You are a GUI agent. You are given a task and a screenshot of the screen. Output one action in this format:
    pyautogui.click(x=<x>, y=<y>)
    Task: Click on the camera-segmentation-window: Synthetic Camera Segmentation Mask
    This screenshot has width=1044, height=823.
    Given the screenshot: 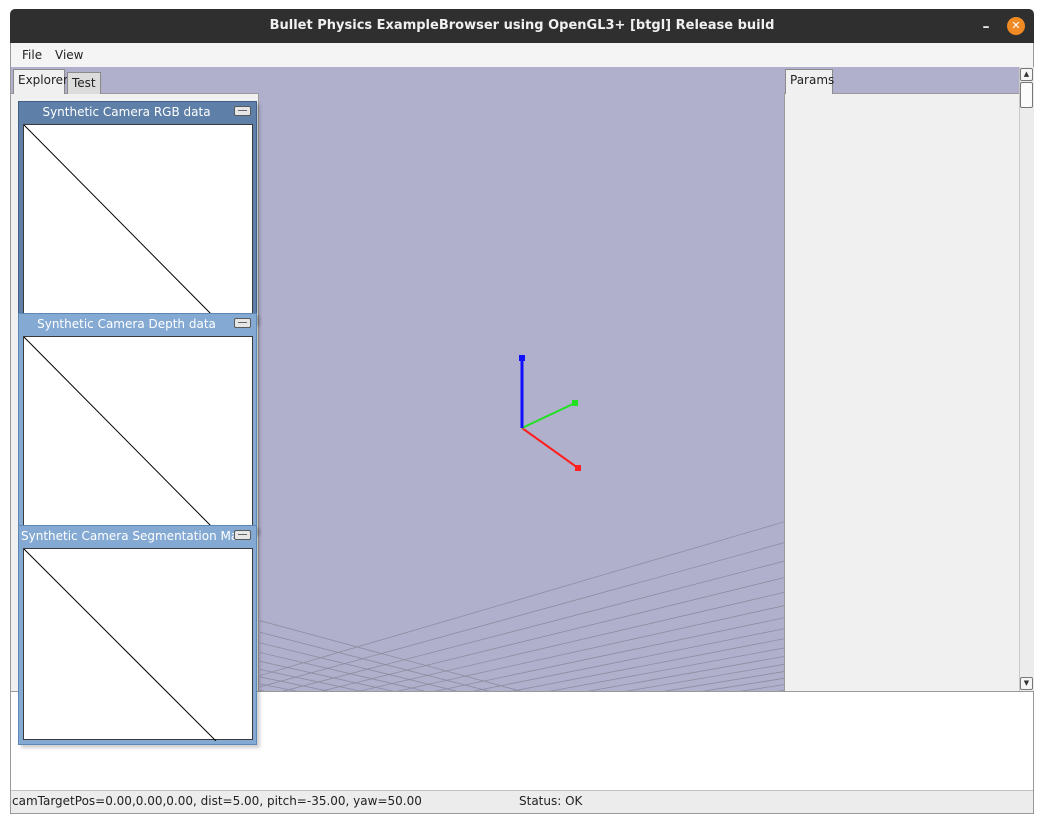 What is the action you would take?
    pyautogui.click(x=137, y=635)
    